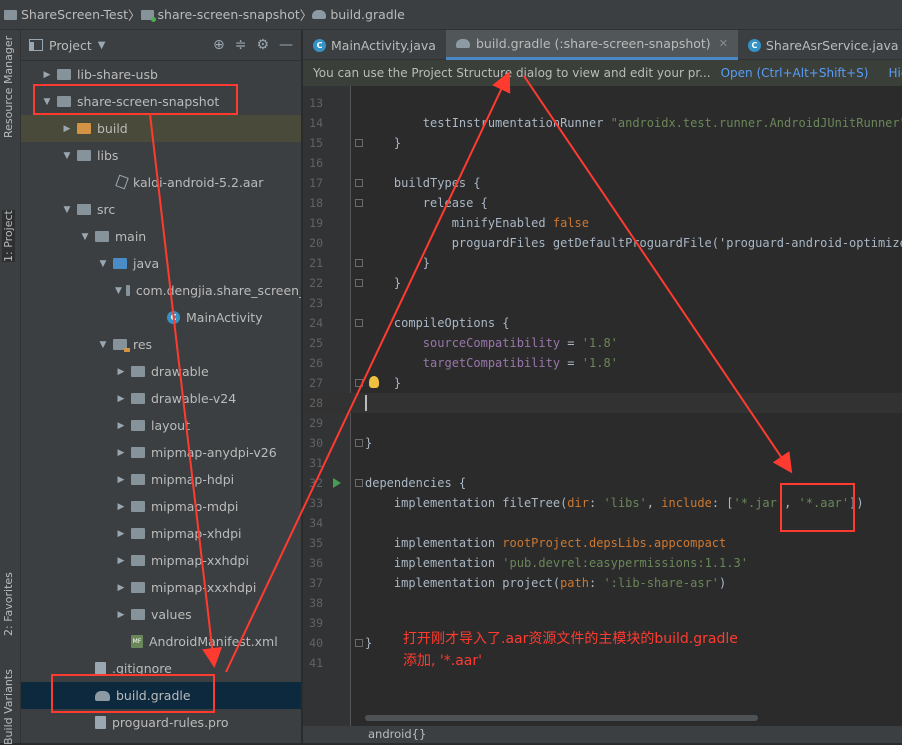  What do you see at coordinates (161, 290) in the screenshot?
I see `tree-item: ▼ com.dengjia.share_screen_sn` at bounding box center [161, 290].